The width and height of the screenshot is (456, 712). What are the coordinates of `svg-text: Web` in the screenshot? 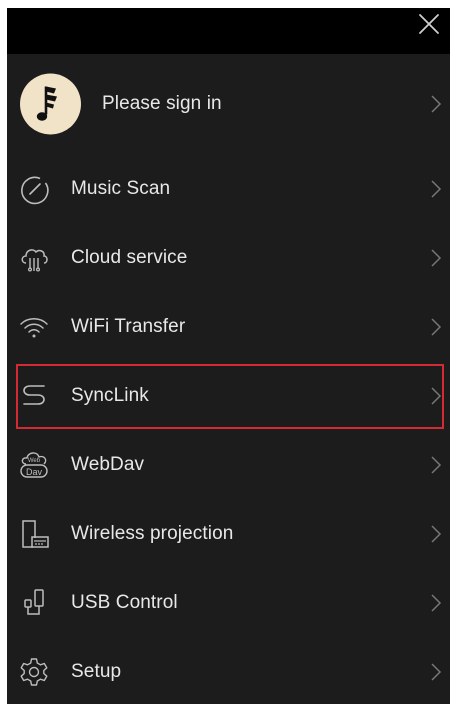 It's located at (34, 461).